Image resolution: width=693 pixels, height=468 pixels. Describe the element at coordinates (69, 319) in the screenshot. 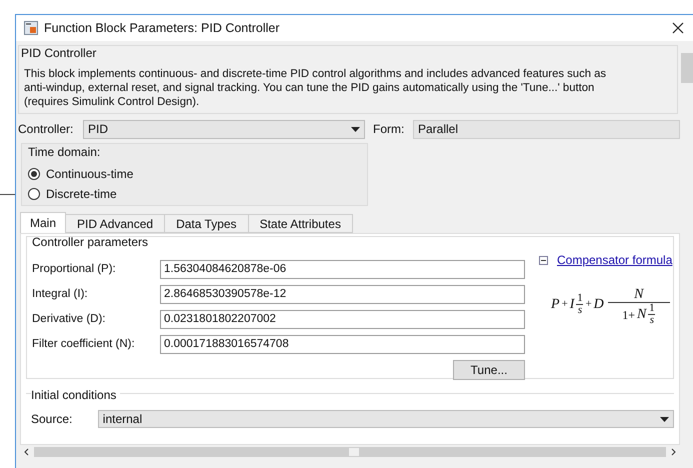

I see `parameter-label: Derivative (D):` at that location.